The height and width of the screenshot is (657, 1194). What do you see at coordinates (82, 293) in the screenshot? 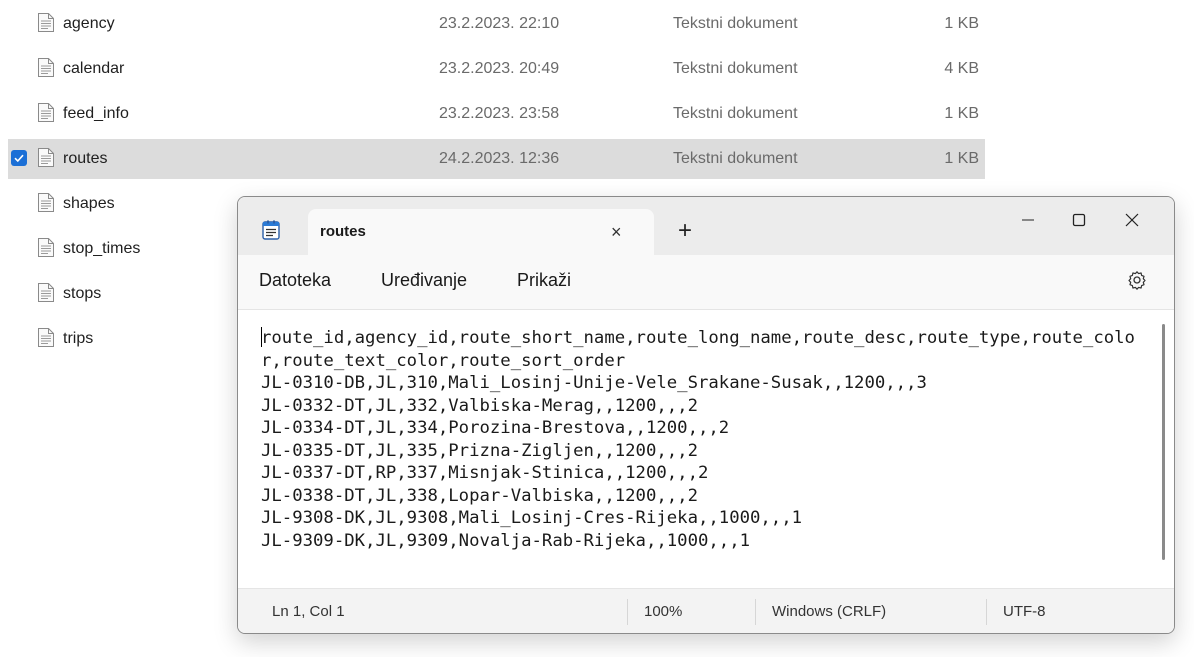
I see `file-name: stops` at bounding box center [82, 293].